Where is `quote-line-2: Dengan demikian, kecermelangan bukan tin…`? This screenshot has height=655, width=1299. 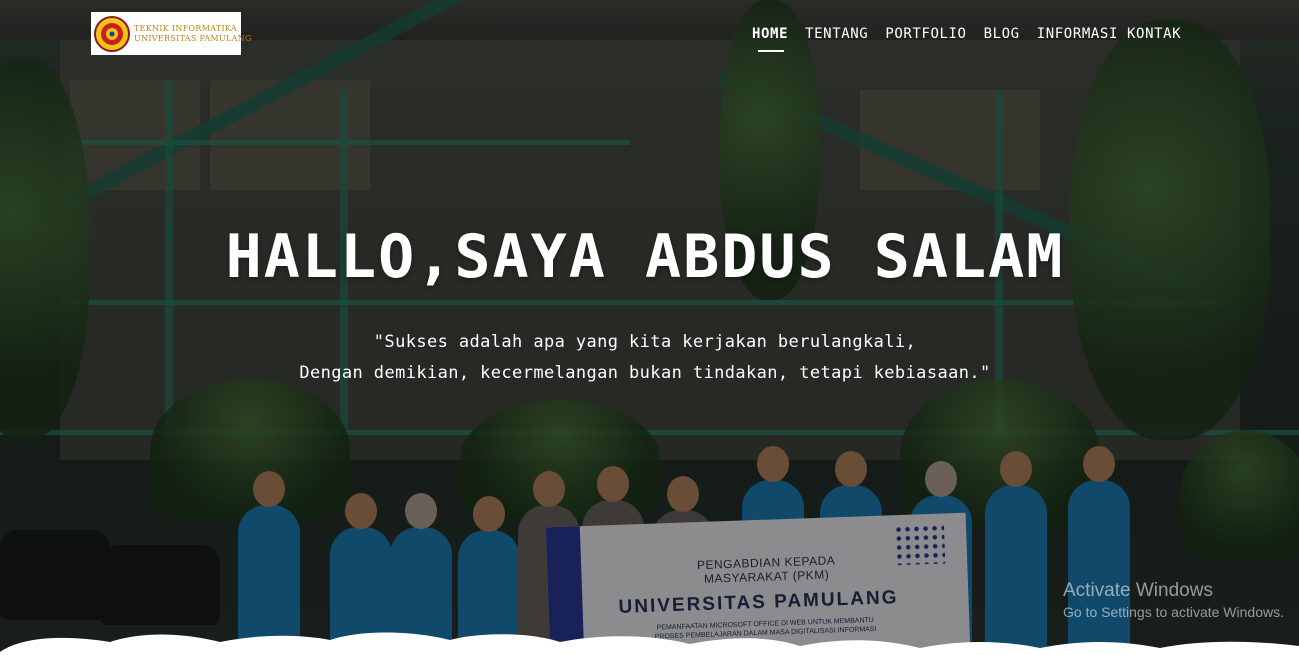
quote-line-2: Dengan demikian, kecermelangan bukan tin… is located at coordinates (645, 373).